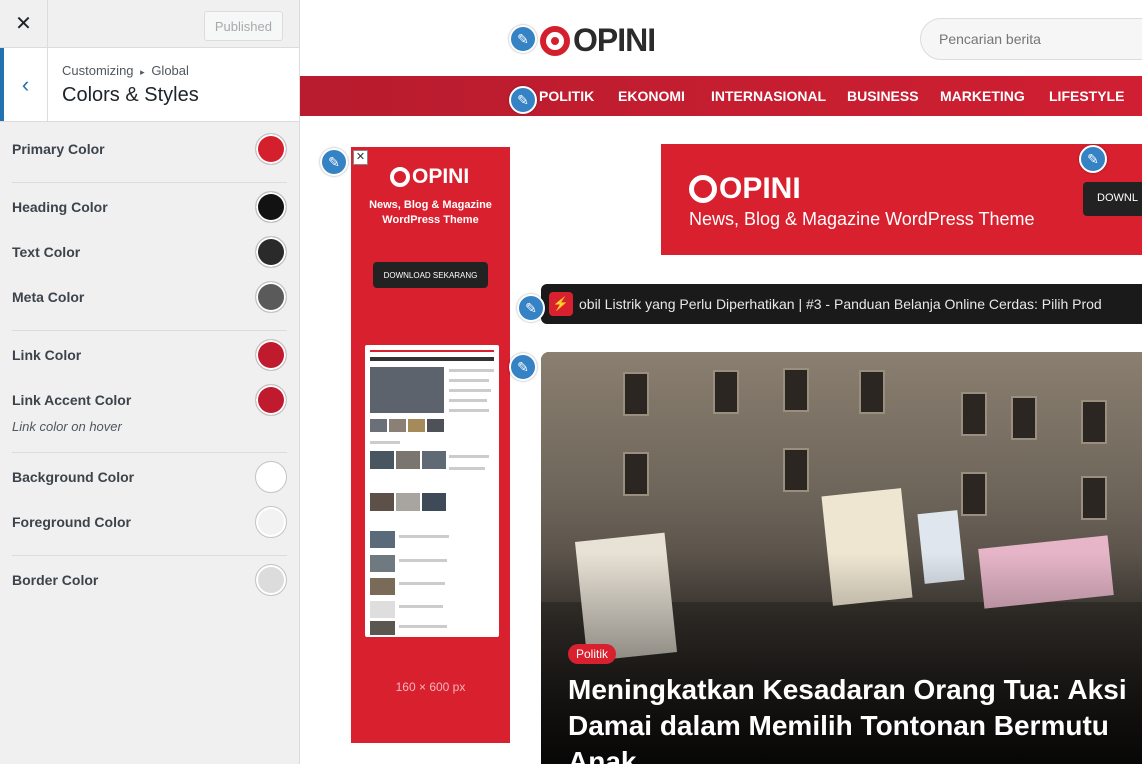  I want to click on link-color-label: Link Color, so click(47, 355).